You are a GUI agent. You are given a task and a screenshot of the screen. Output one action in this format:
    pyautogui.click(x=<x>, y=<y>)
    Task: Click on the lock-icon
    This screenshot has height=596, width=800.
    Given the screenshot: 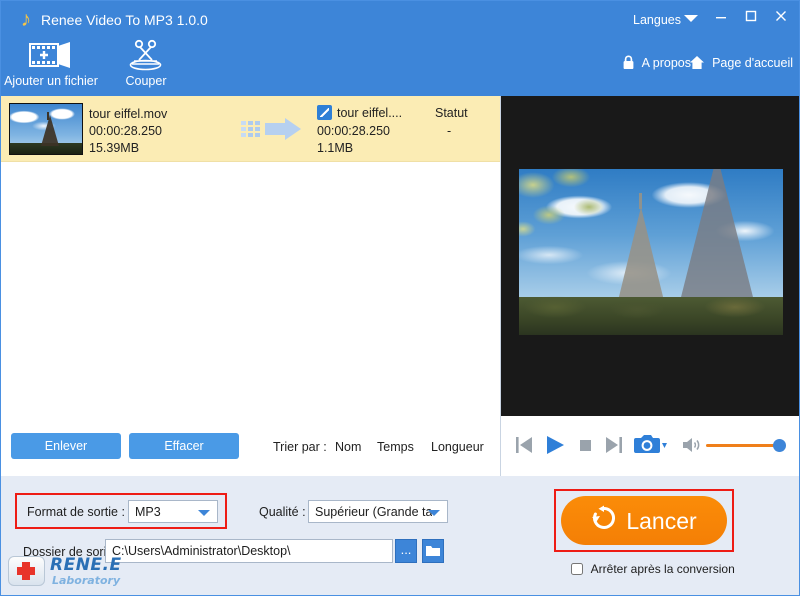 What is the action you would take?
    pyautogui.click(x=628, y=65)
    